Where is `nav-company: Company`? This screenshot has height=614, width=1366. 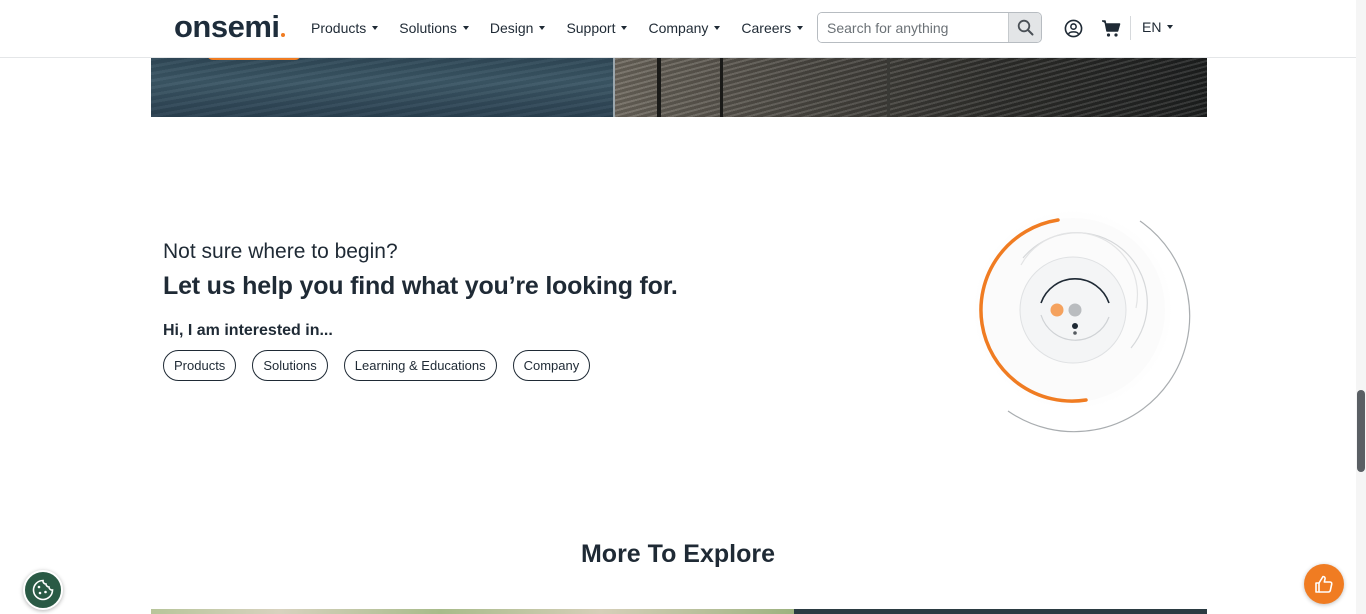
nav-company: Company is located at coordinates (684, 28).